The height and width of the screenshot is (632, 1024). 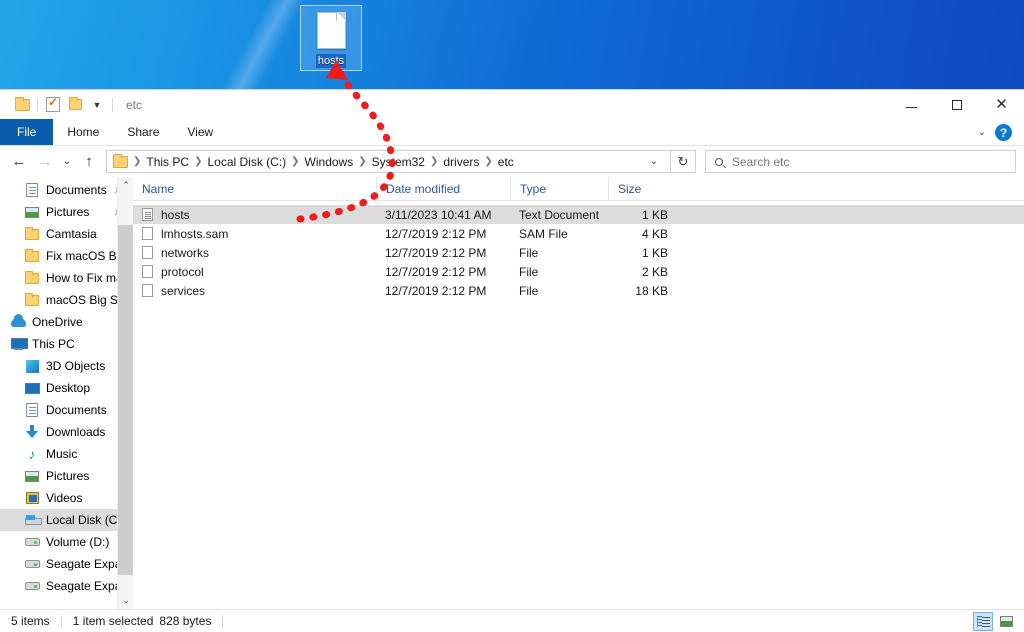 I want to click on file-name-label: hosts, so click(x=175, y=214).